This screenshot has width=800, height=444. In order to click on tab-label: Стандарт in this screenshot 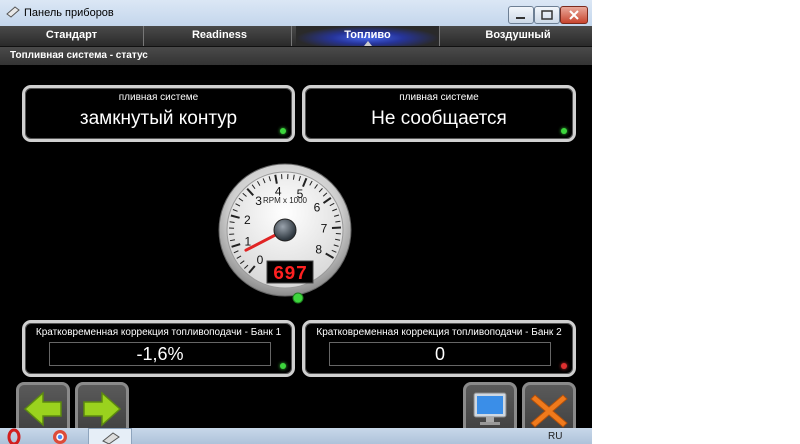, I will do `click(71, 35)`.